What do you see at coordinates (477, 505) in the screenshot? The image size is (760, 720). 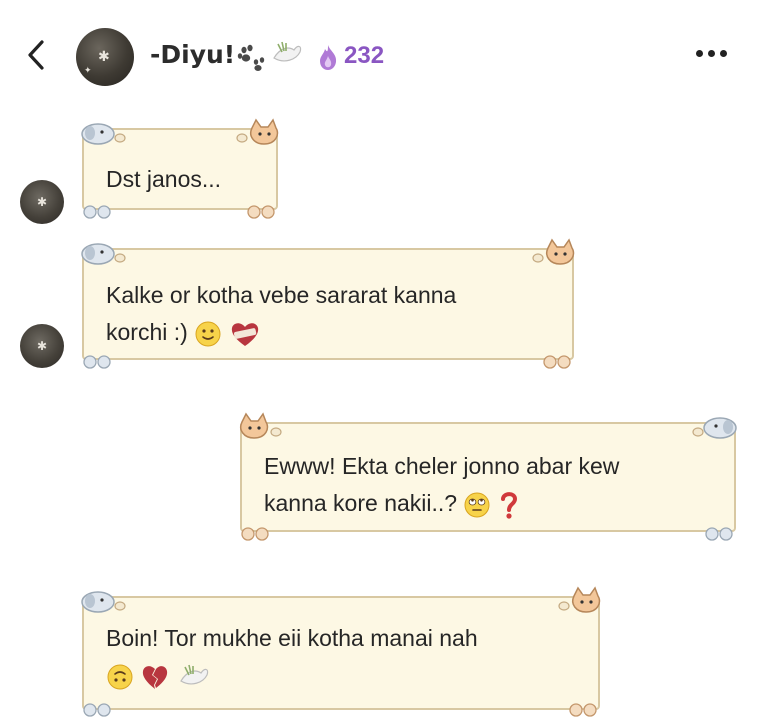 I see `eye-roll-emoji-icon` at bounding box center [477, 505].